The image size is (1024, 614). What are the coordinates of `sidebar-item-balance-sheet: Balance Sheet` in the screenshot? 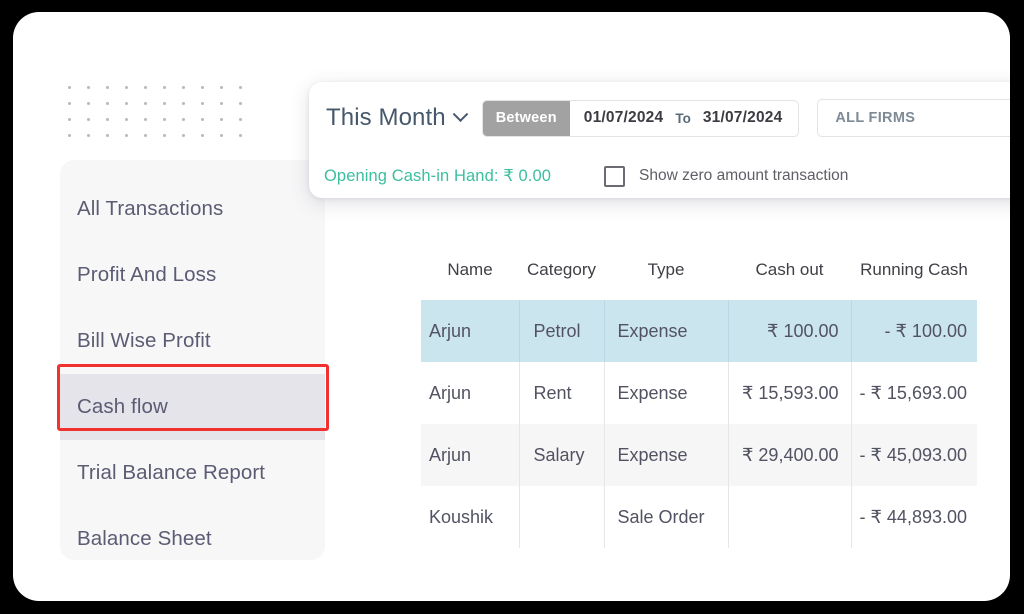 It's located at (192, 539).